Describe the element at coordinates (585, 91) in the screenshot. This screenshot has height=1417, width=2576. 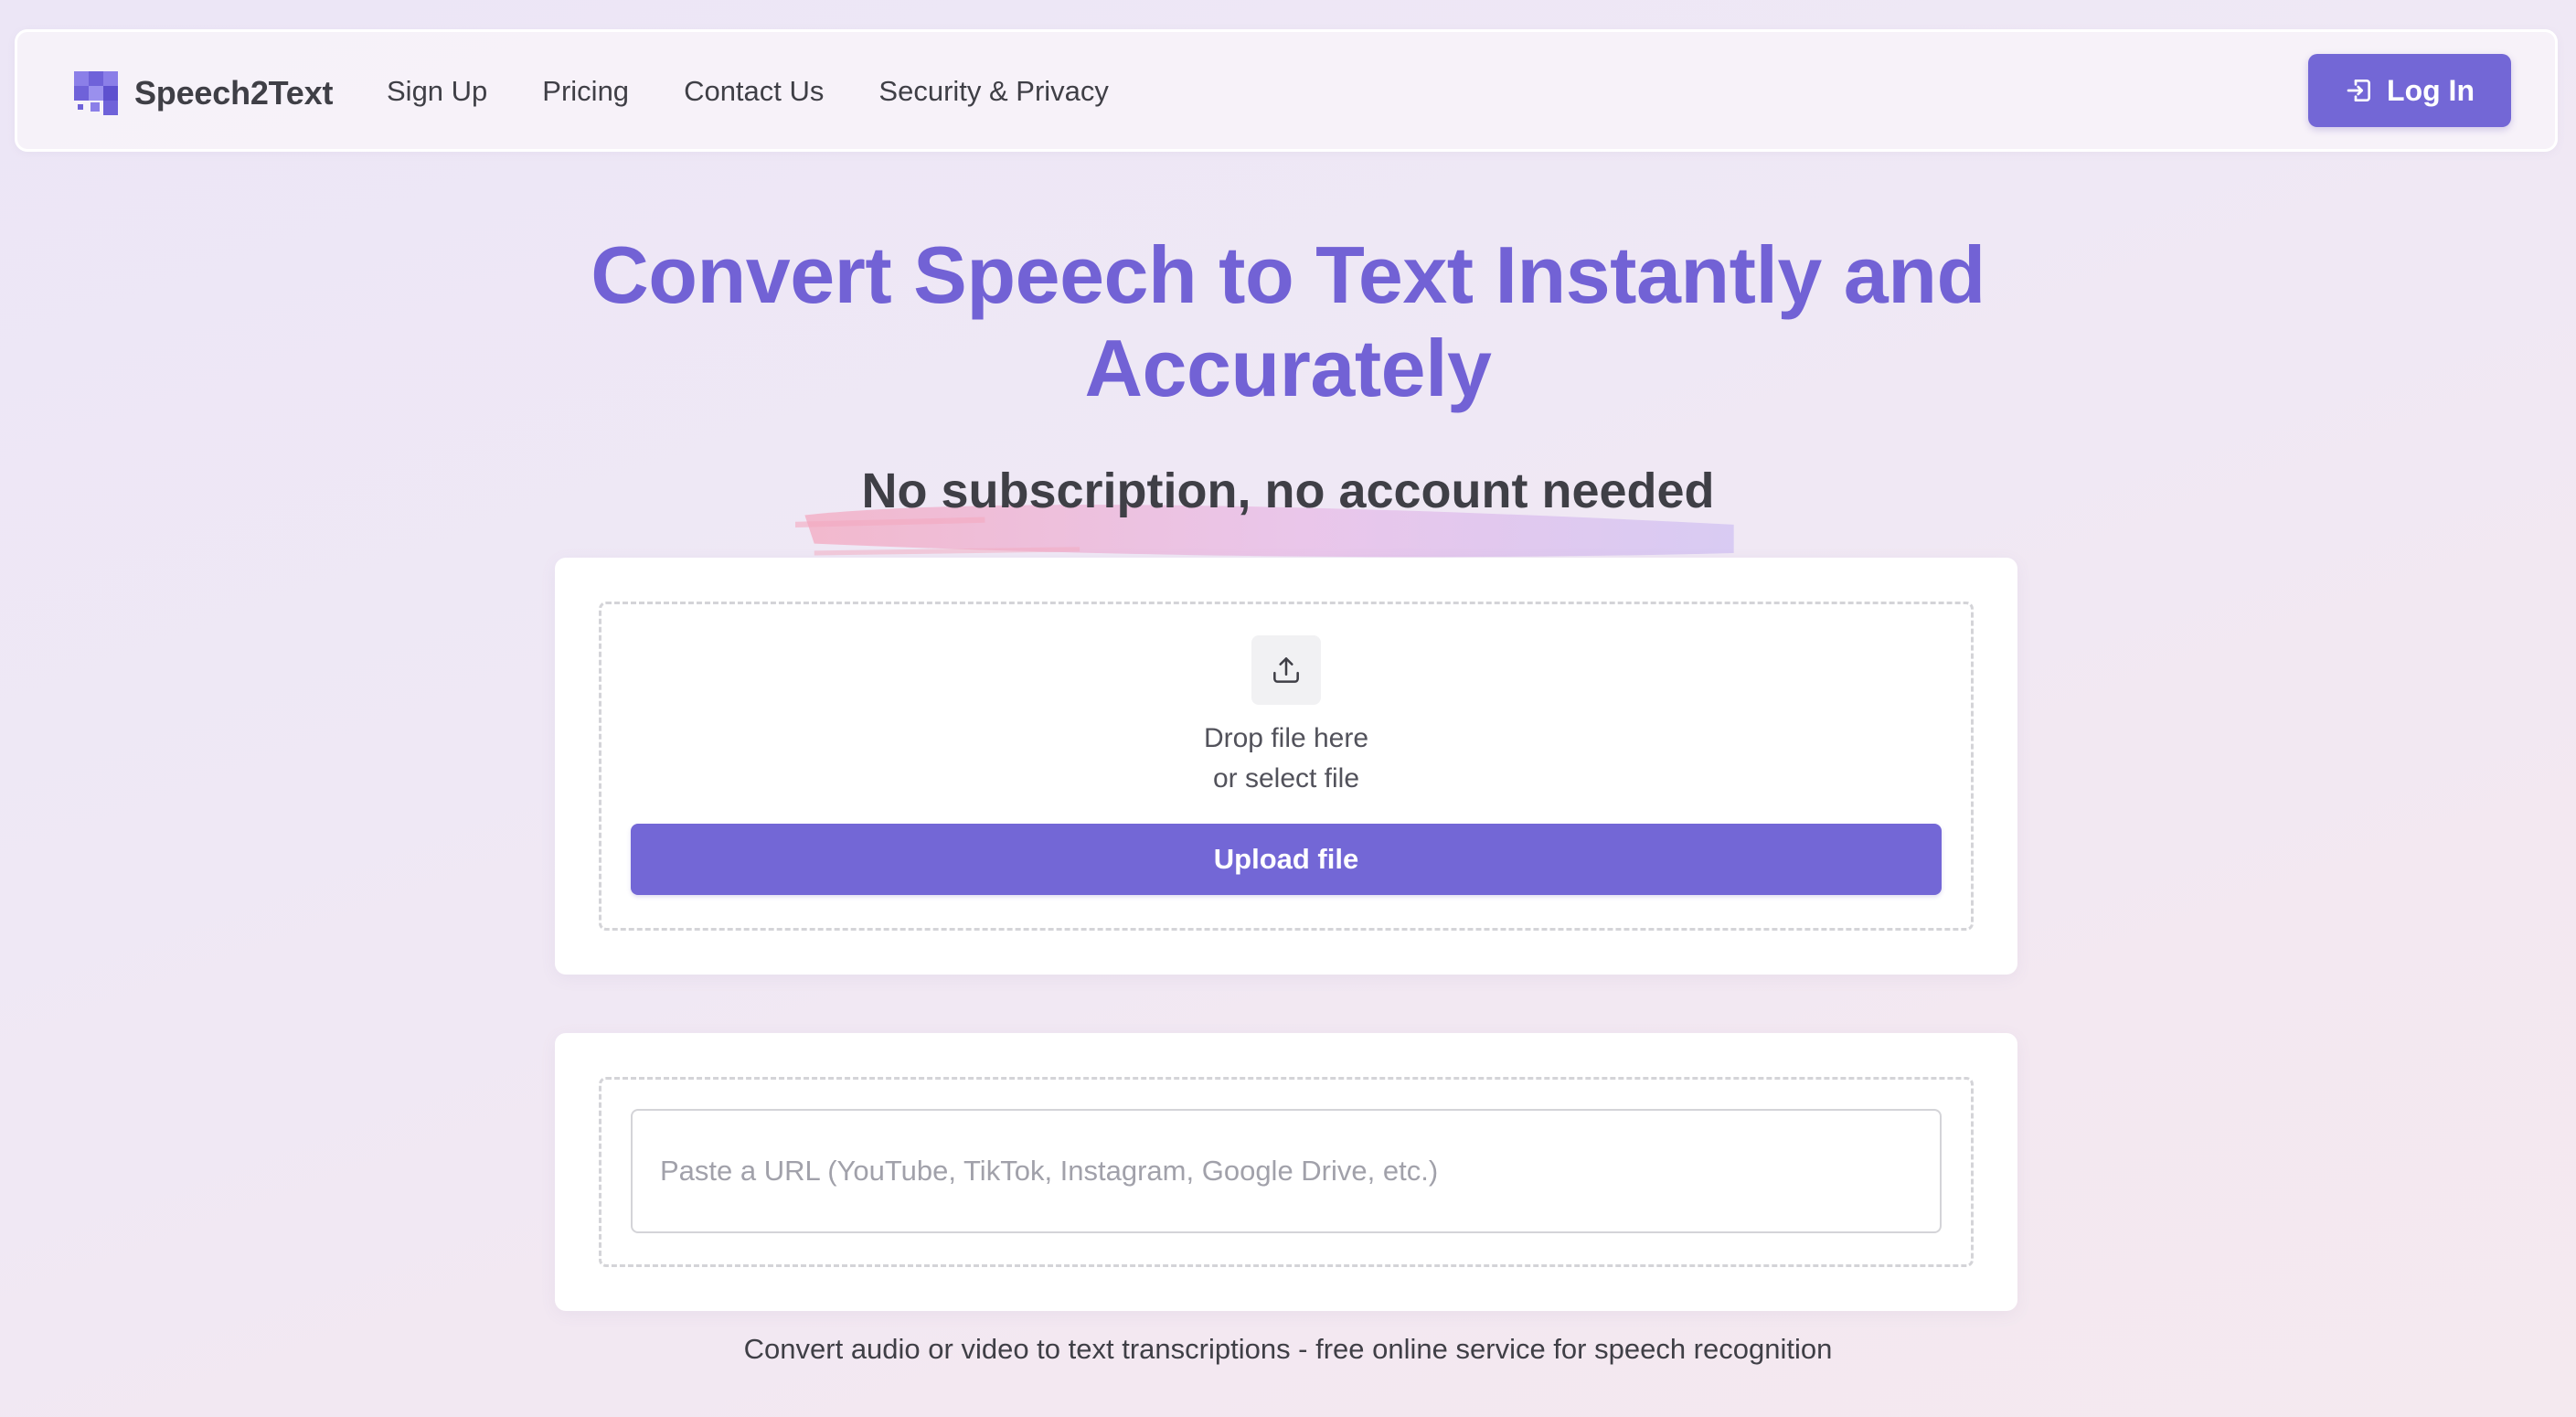
I see `nav-link-pricing: Pricing` at that location.